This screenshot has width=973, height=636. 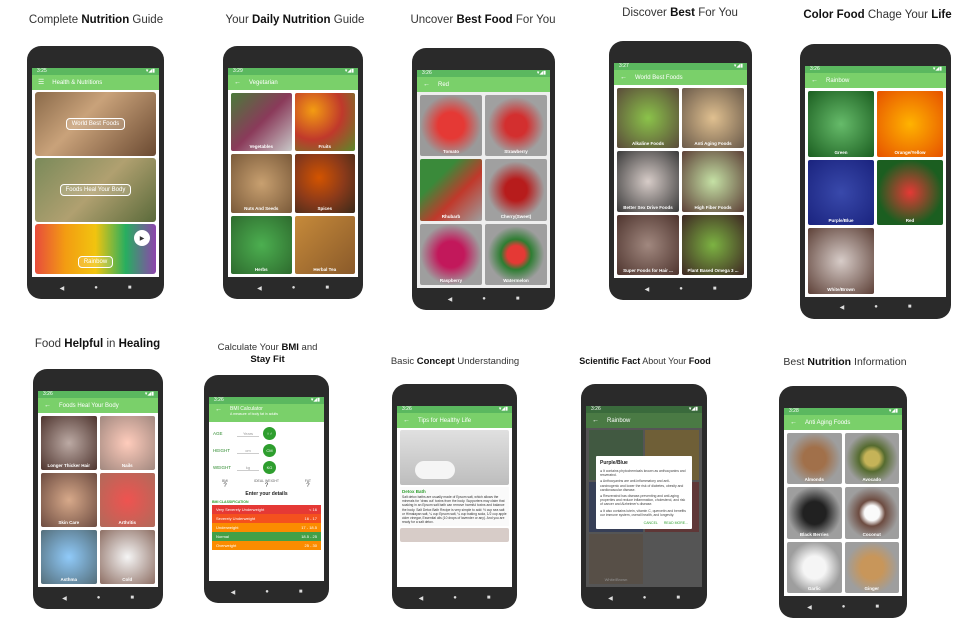 I want to click on tile-green: Green, so click(x=841, y=124).